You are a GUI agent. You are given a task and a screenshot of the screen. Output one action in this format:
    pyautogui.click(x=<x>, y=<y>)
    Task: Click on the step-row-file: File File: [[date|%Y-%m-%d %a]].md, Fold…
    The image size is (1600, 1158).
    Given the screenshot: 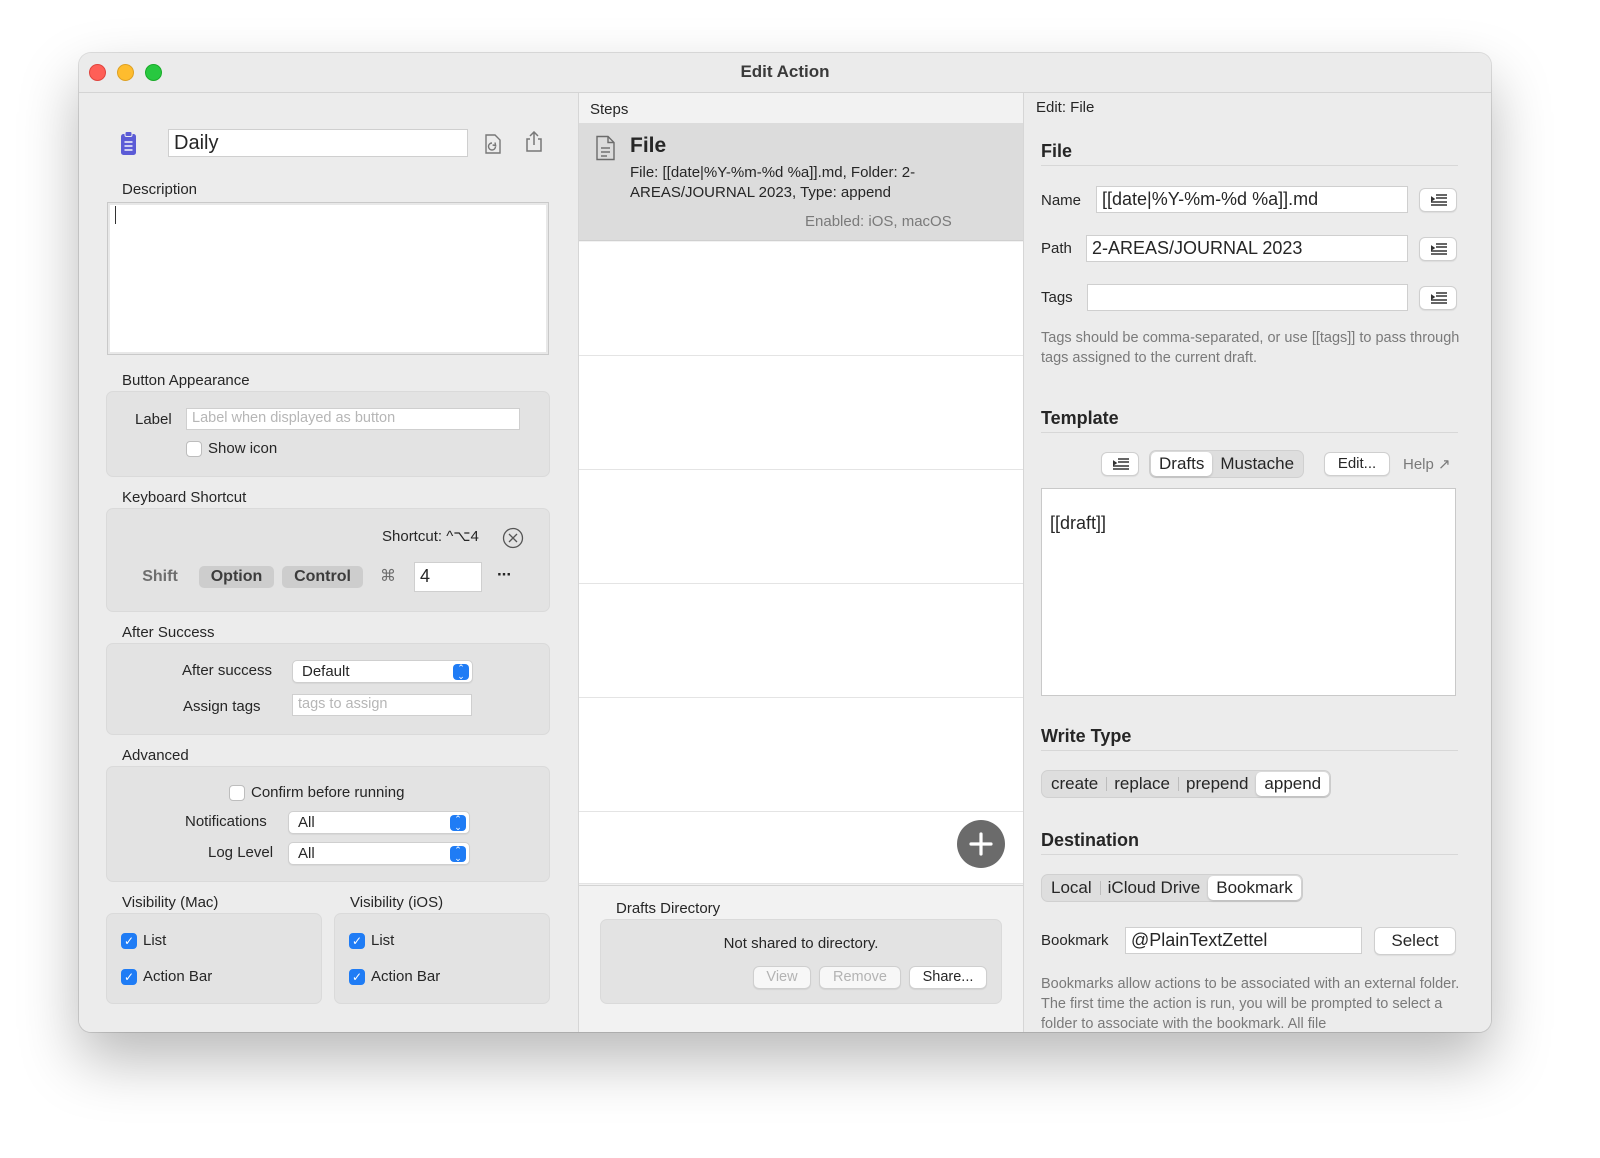 What is the action you would take?
    pyautogui.click(x=801, y=182)
    